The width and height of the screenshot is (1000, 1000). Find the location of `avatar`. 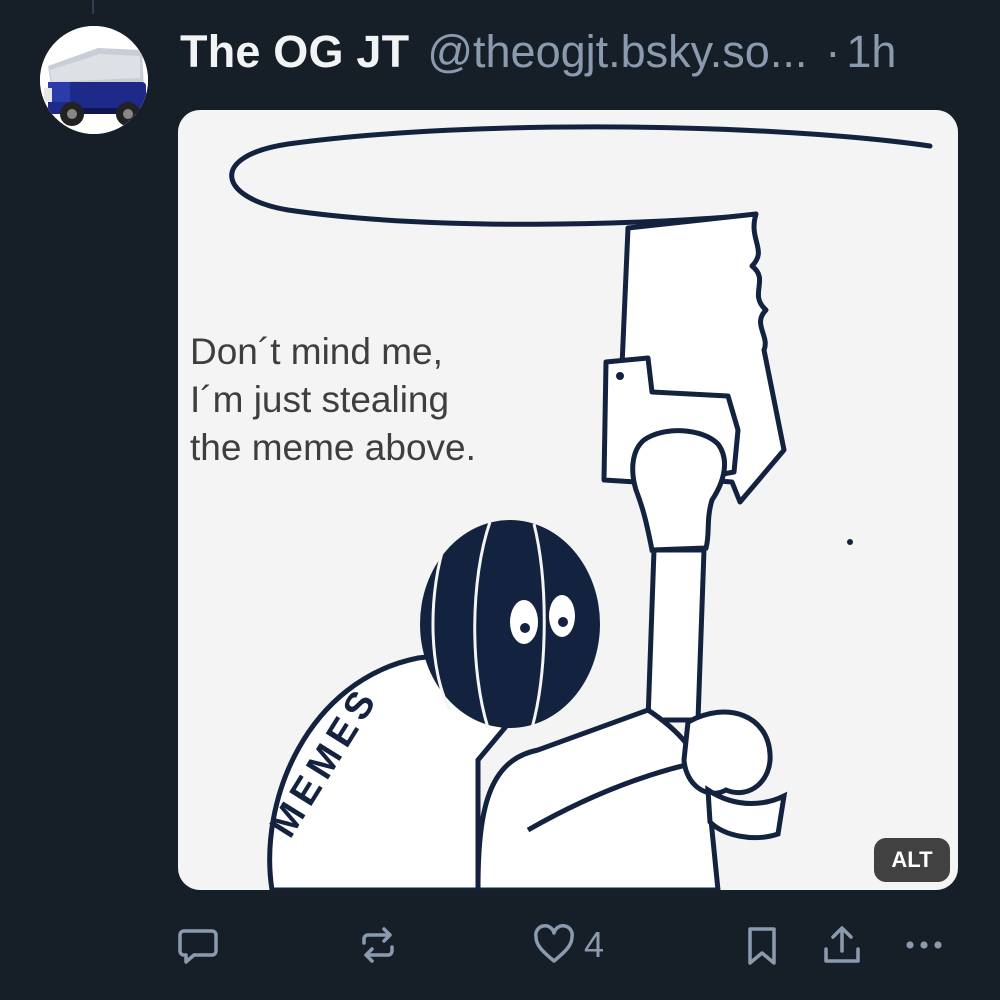

avatar is located at coordinates (94, 80).